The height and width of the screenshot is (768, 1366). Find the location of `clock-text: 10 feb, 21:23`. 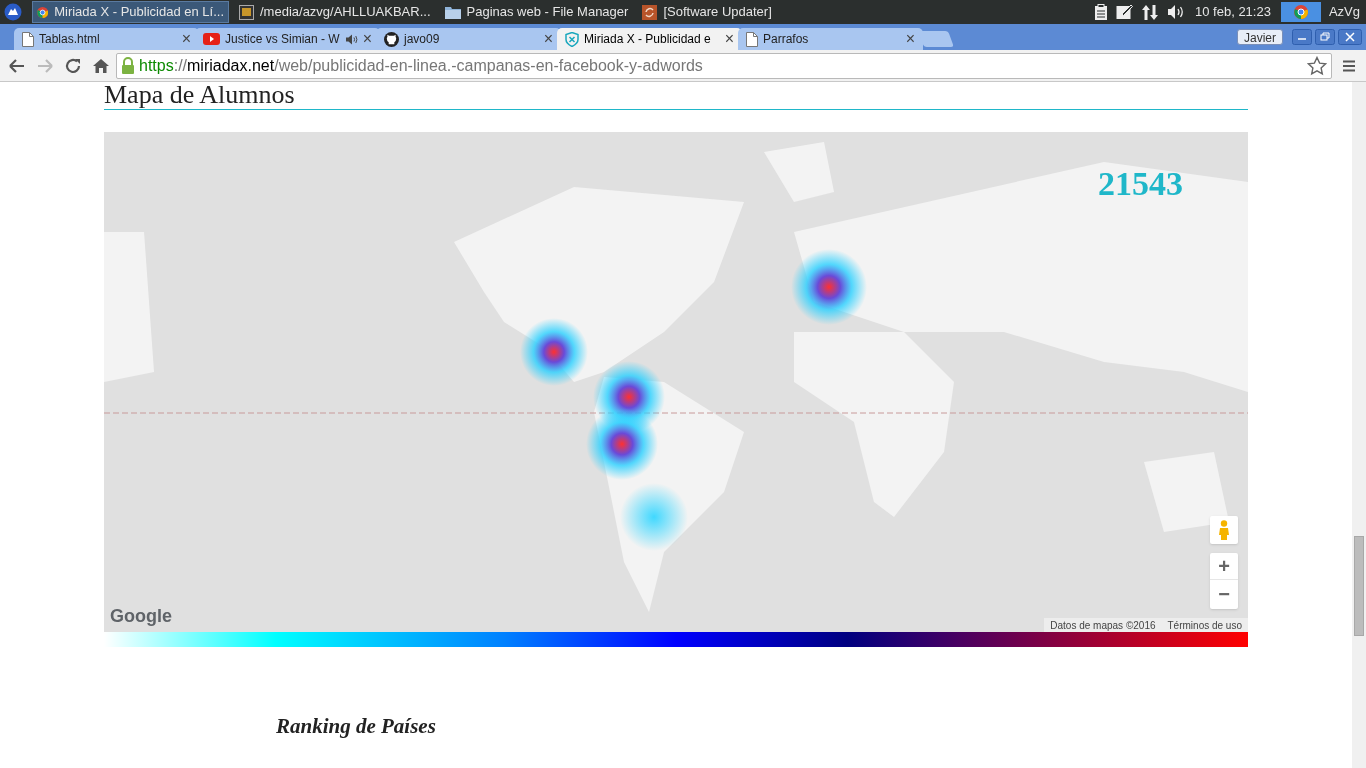

clock-text: 10 feb, 21:23 is located at coordinates (1233, 12).